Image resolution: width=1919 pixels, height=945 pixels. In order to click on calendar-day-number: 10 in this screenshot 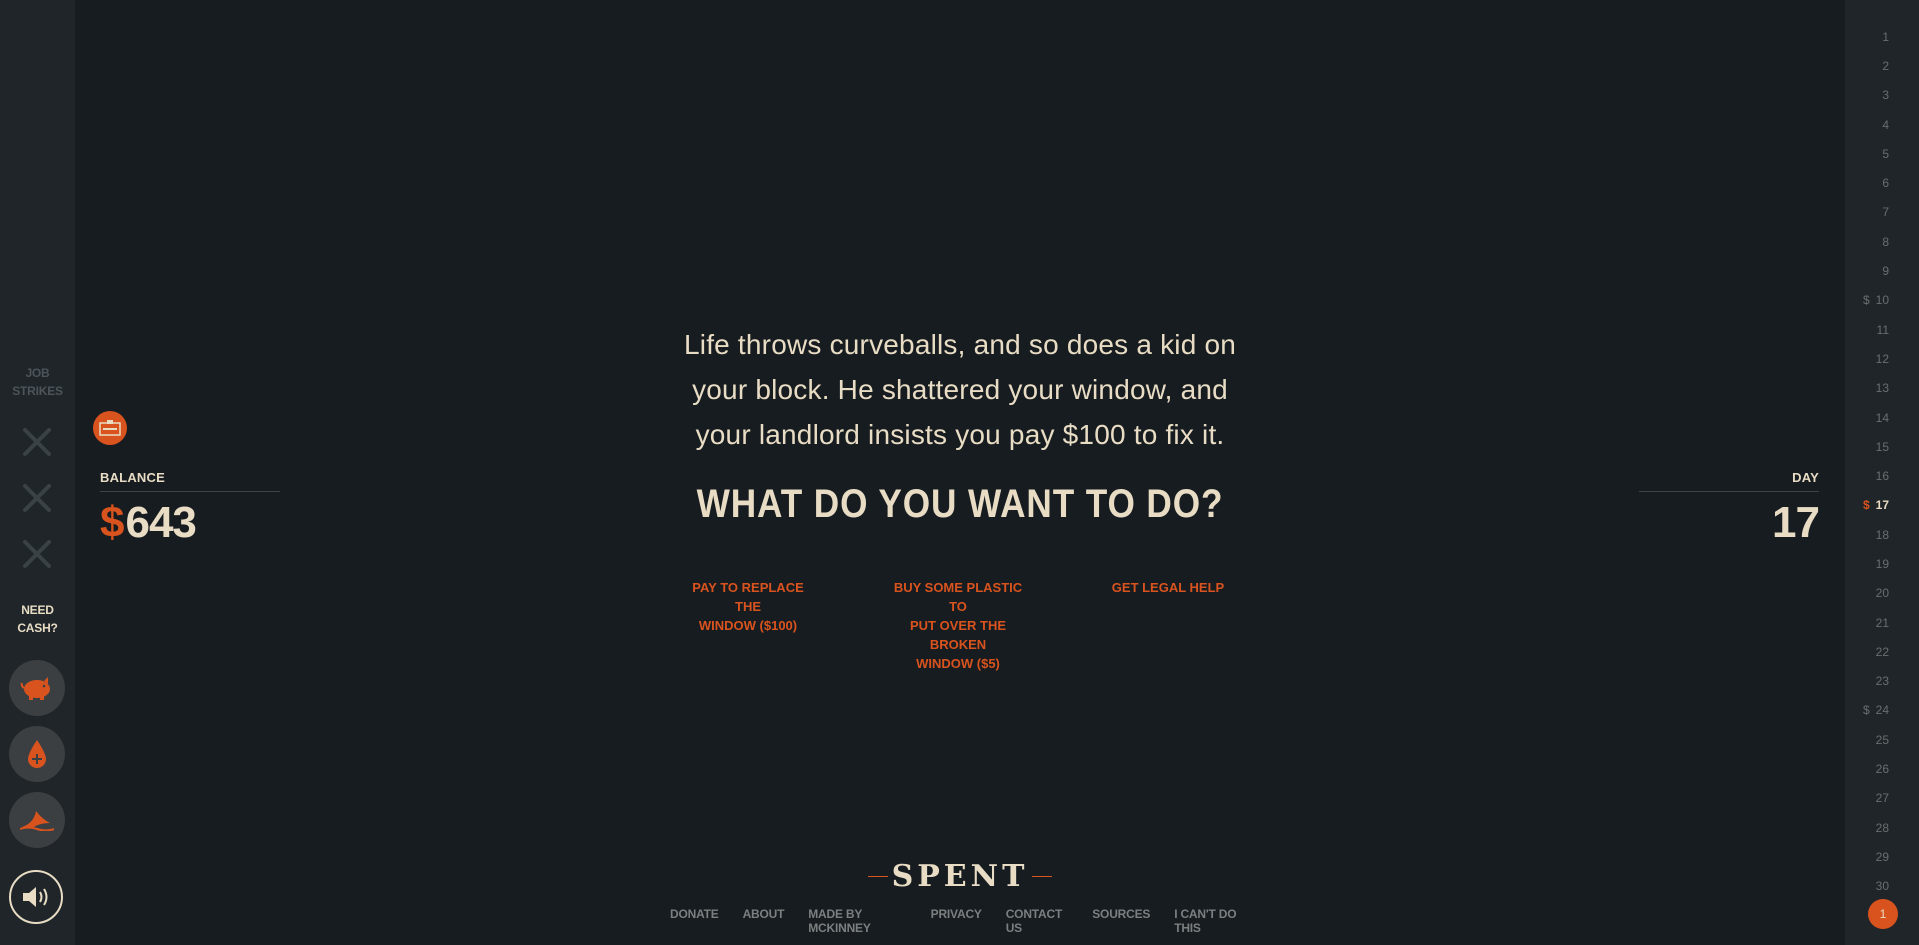, I will do `click(1882, 300)`.